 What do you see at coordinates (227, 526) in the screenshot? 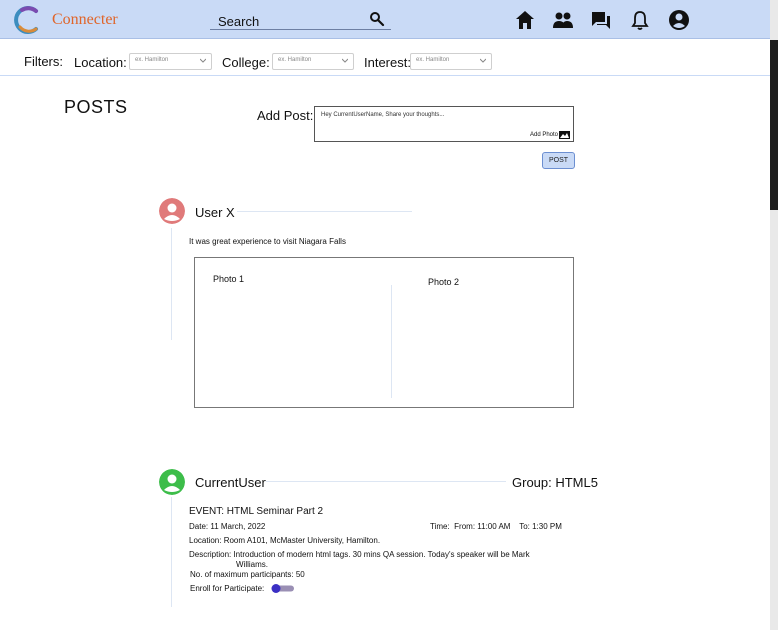
I see `event-date: Date: 11 March, 2022` at bounding box center [227, 526].